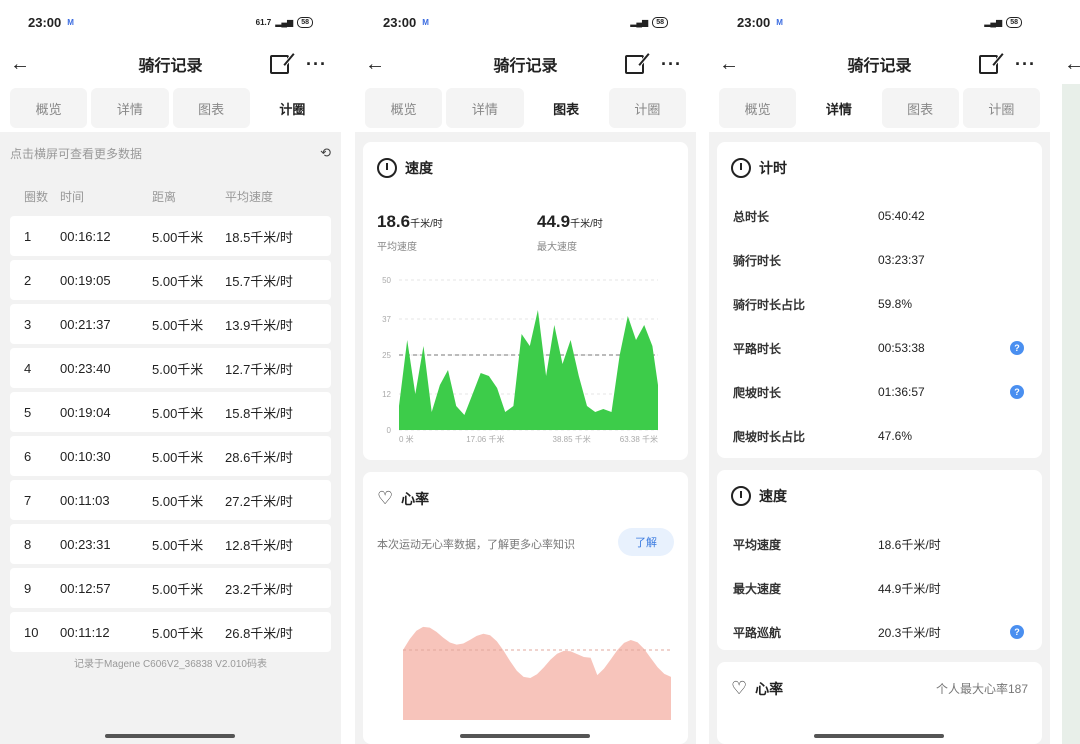  What do you see at coordinates (28, 544) in the screenshot?
I see `table-cell: 8` at bounding box center [28, 544].